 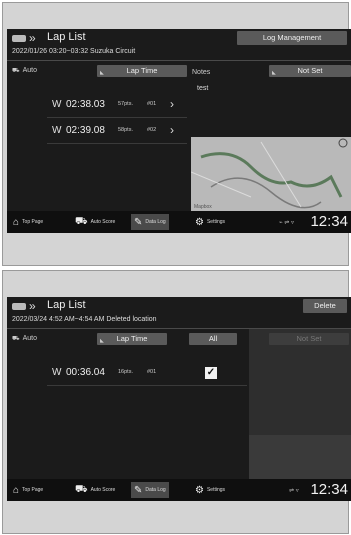 I want to click on track-map: Mapbox, so click(x=271, y=174).